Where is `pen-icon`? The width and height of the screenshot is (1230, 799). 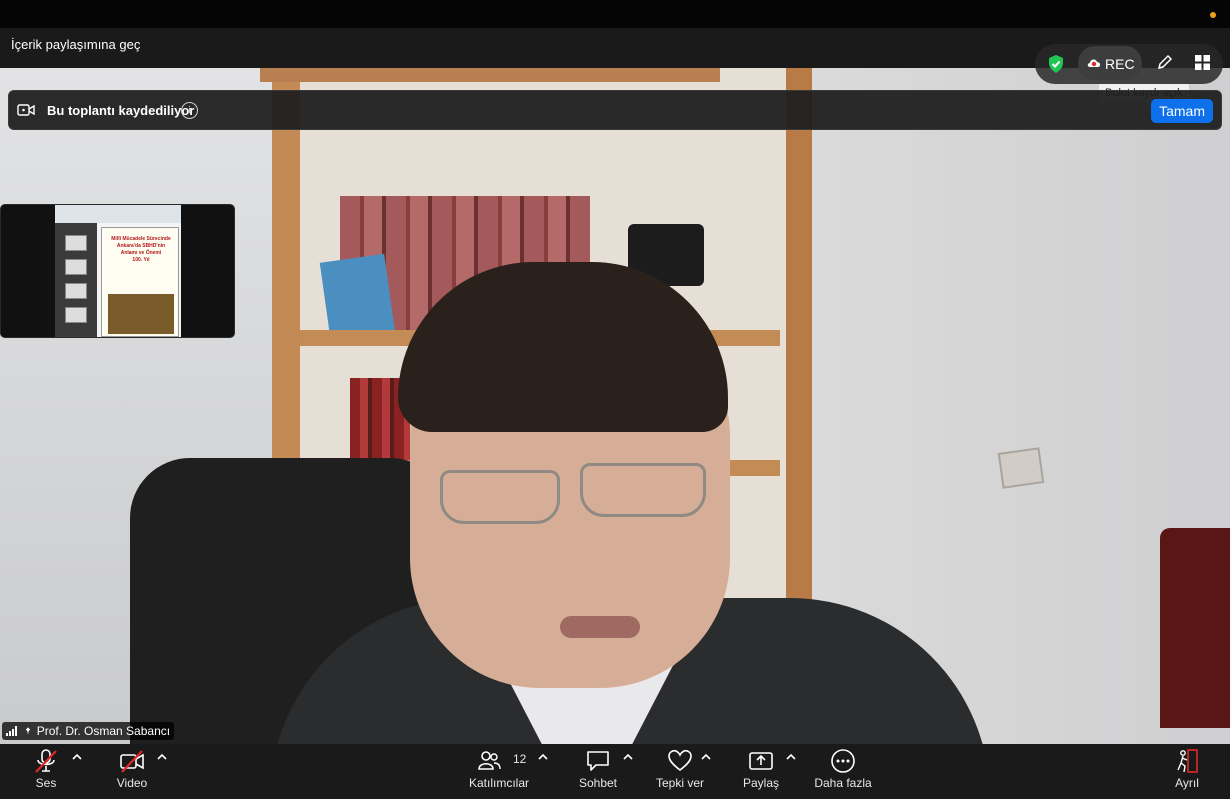
pen-icon is located at coordinates (1165, 62).